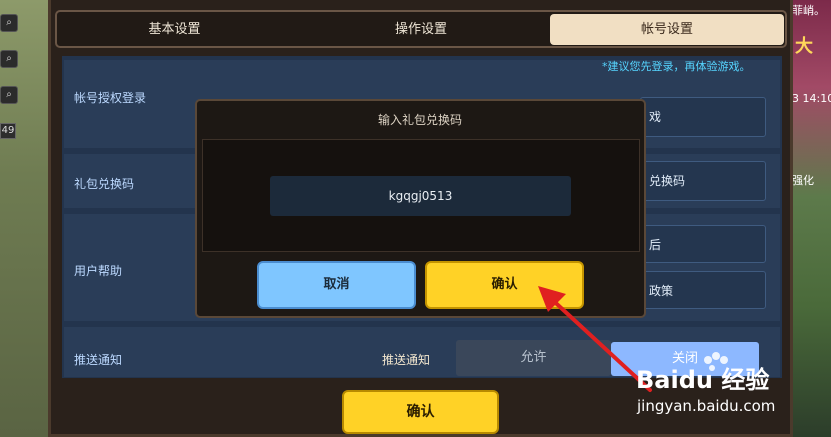 Image resolution: width=831 pixels, height=437 pixels. I want to click on push-allow-toggle: 允许, so click(533, 358).